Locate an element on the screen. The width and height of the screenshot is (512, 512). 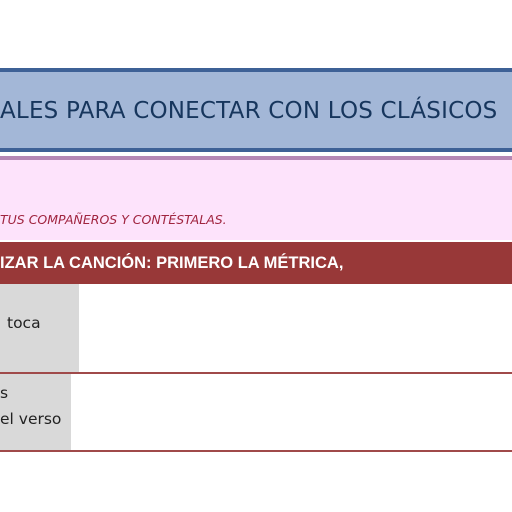
question-label-text: el verso is located at coordinates (31, 419).